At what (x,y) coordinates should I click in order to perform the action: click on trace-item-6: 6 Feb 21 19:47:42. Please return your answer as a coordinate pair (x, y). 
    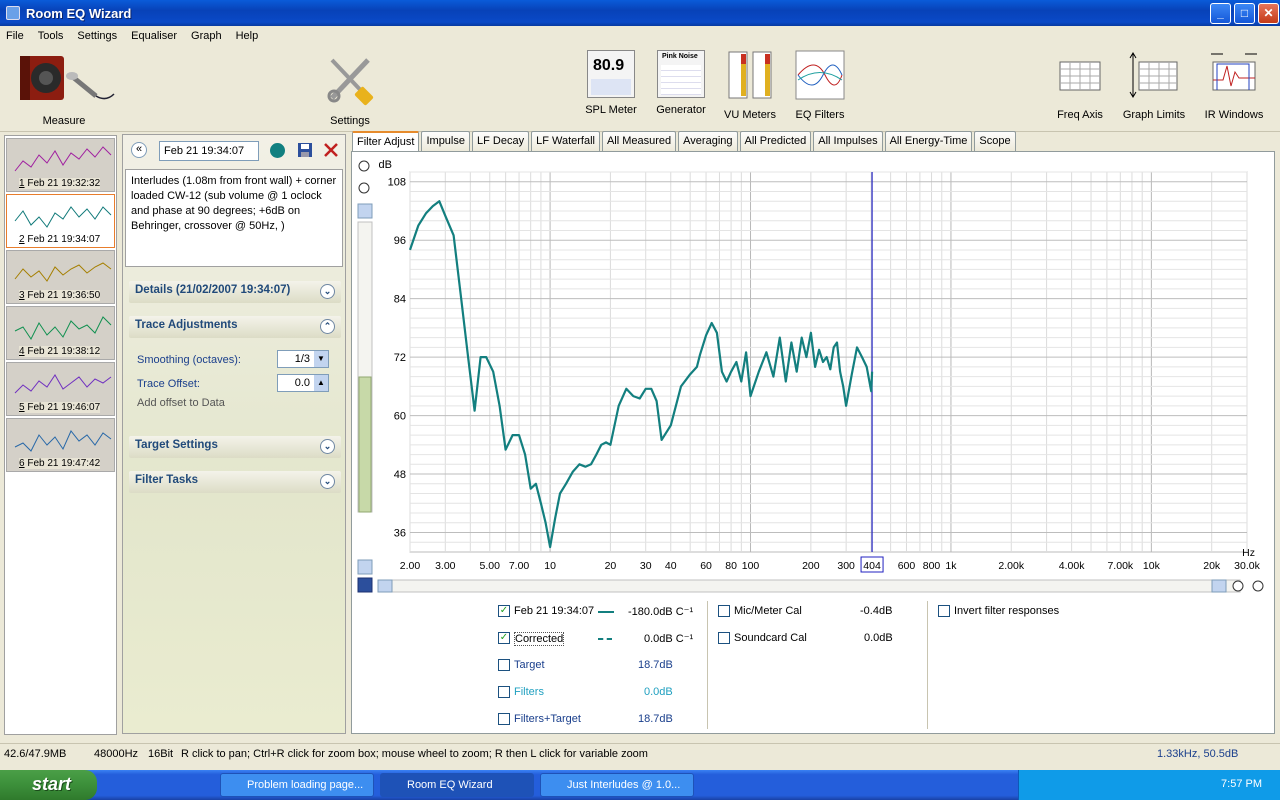
    Looking at the image, I should click on (60, 445).